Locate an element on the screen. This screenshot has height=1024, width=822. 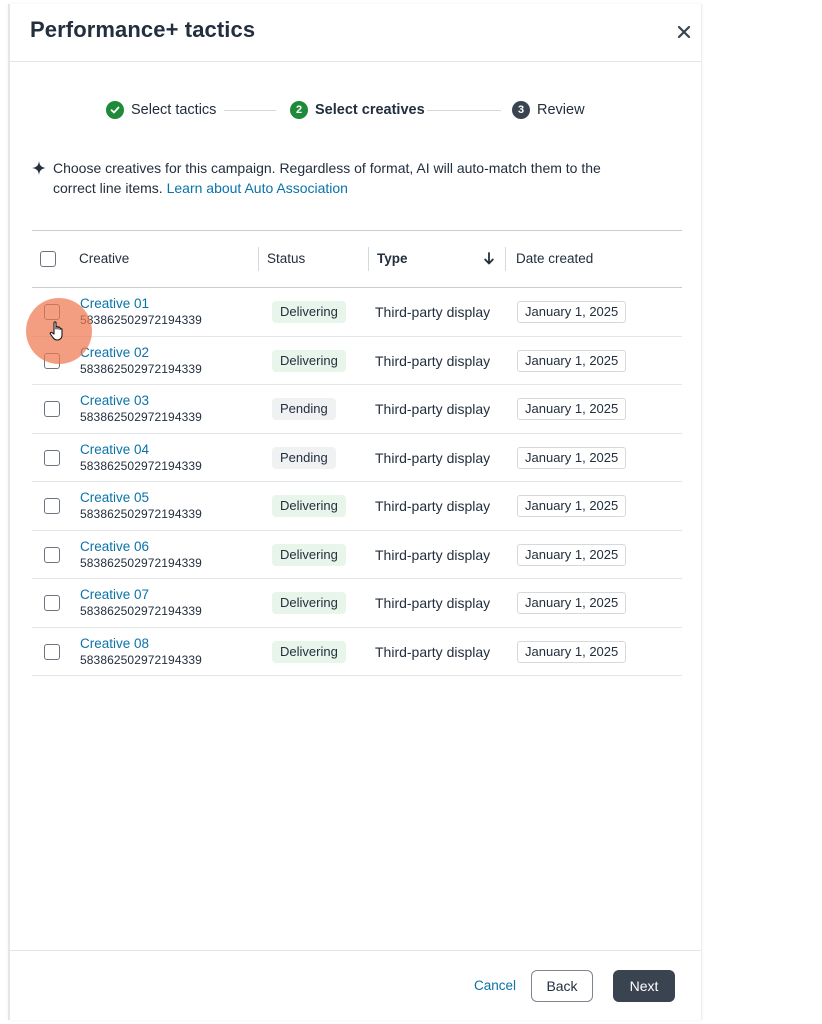
step-select-tactics: Select tactics is located at coordinates (161, 110).